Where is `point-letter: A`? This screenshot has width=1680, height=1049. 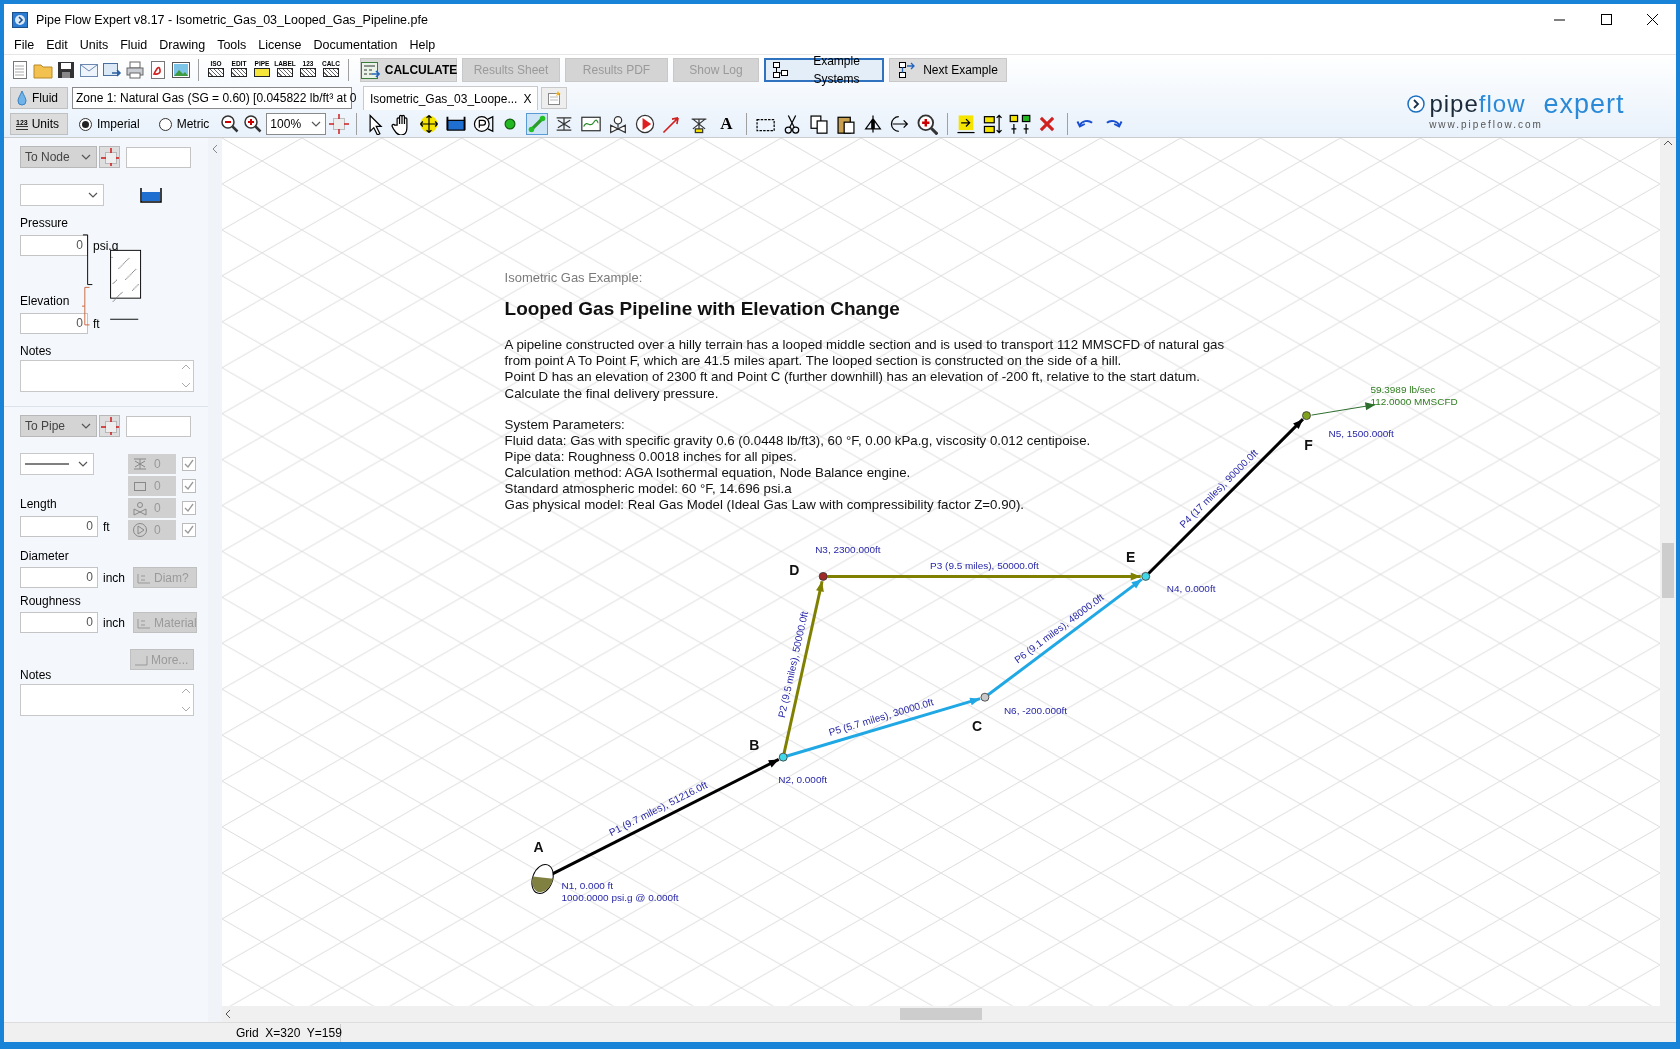 point-letter: A is located at coordinates (538, 847).